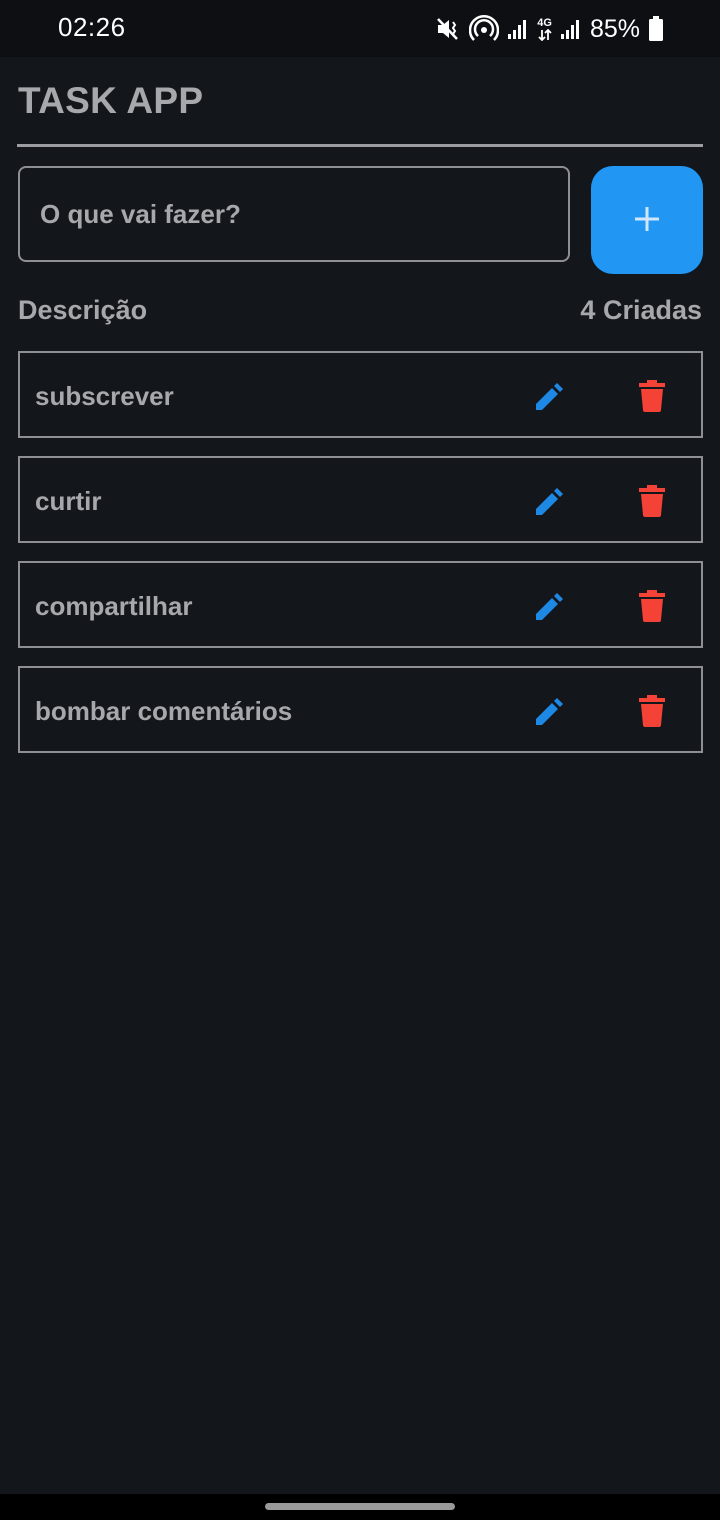 Image resolution: width=720 pixels, height=1520 pixels. What do you see at coordinates (448, 29) in the screenshot?
I see `vibrate-mute-icon` at bounding box center [448, 29].